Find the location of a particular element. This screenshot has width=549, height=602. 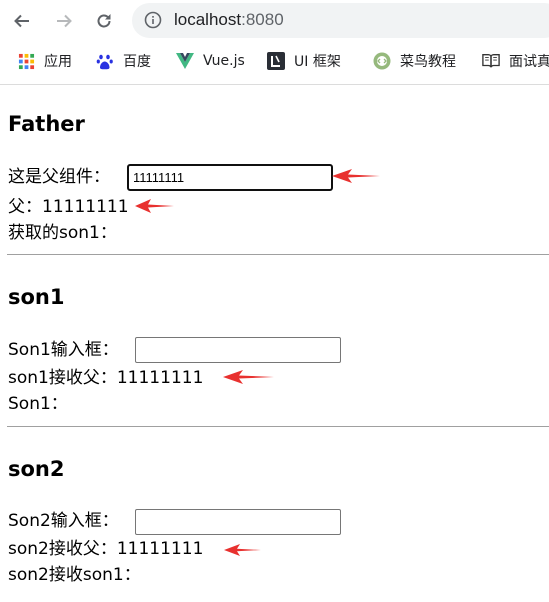

son1-input-row: Son1输入框： is located at coordinates (63, 350).